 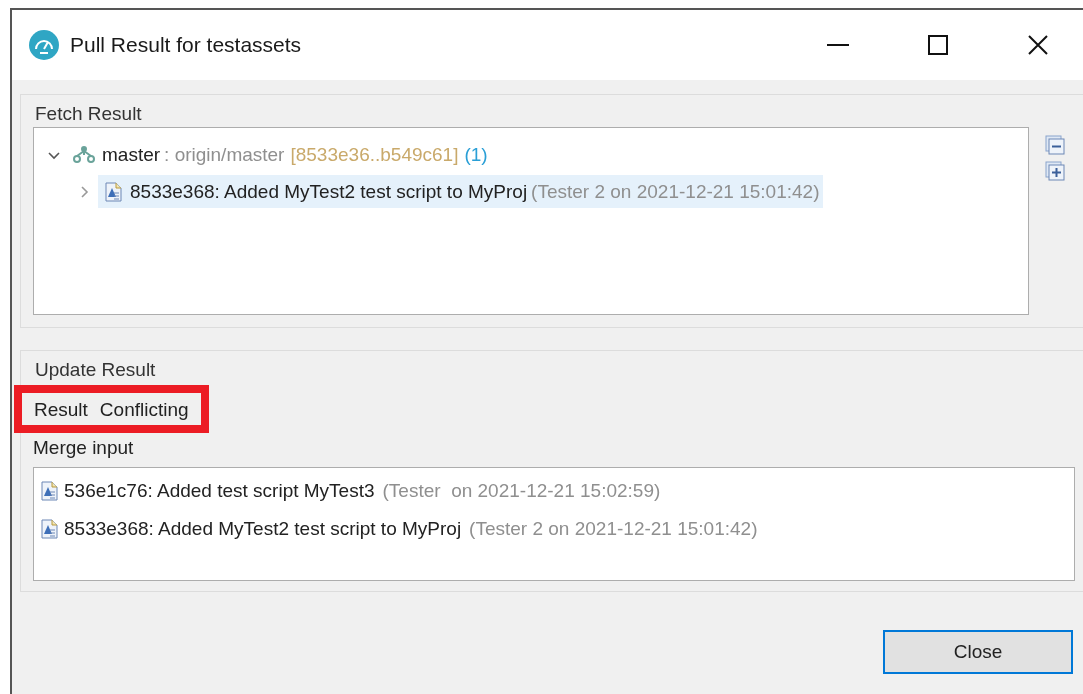 I want to click on maximize-icon, so click(x=938, y=45).